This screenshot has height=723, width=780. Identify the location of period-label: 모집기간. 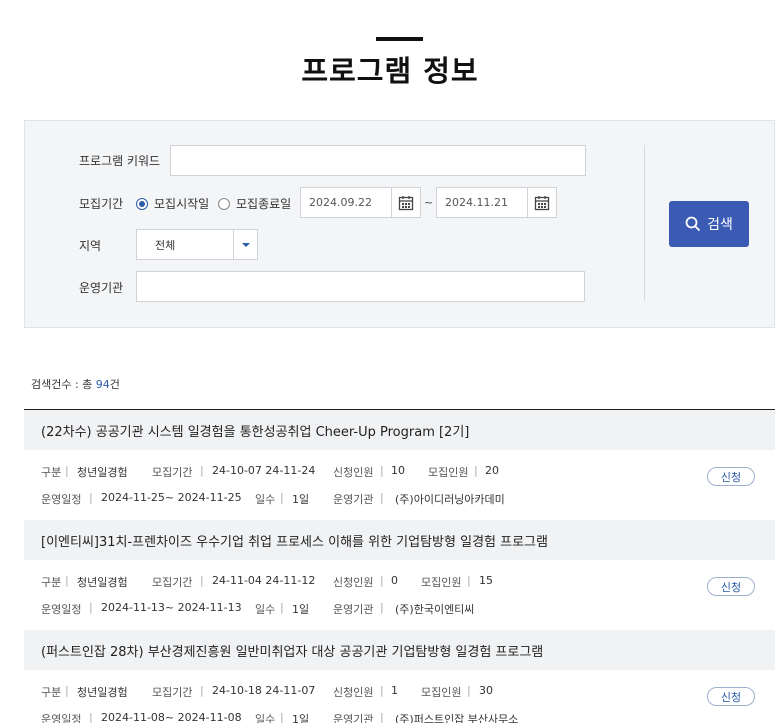
(101, 204).